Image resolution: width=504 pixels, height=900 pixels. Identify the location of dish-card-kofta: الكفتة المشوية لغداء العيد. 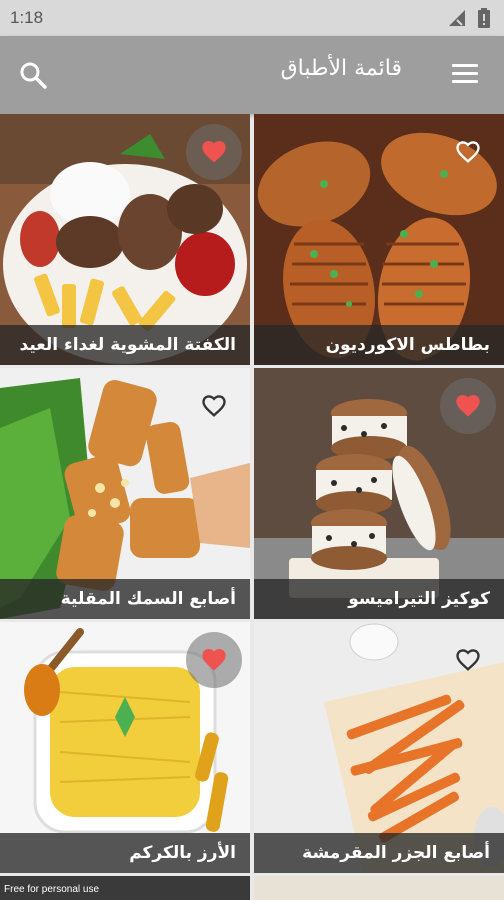
(125, 239).